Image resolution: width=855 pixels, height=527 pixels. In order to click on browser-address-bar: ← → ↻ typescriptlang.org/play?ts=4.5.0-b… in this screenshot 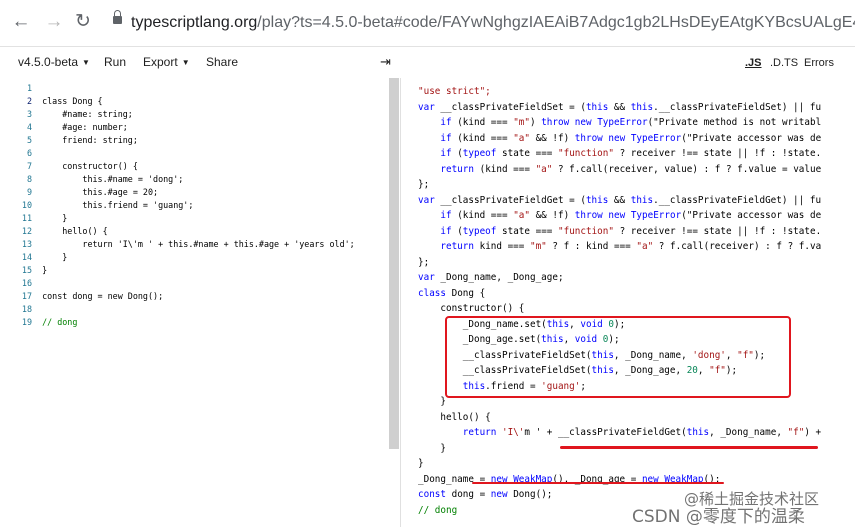, I will do `click(427, 23)`.